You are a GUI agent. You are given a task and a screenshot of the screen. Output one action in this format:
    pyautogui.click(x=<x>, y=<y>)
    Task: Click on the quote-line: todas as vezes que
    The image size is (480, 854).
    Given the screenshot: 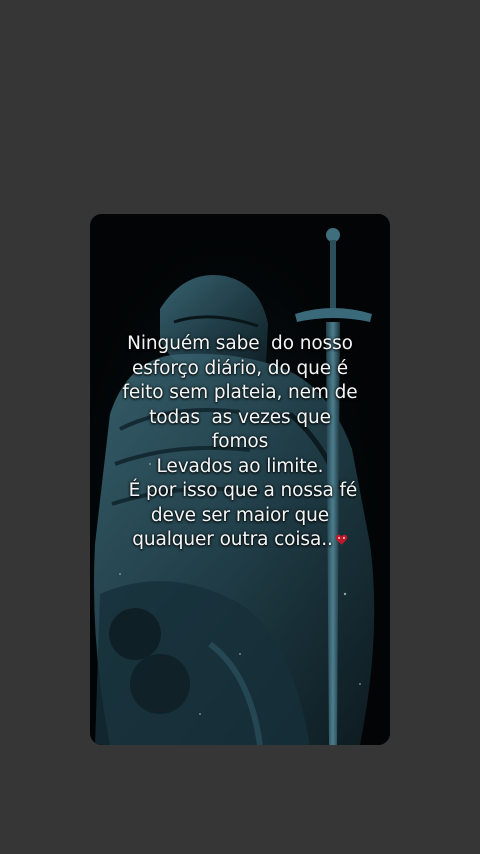 What is the action you would take?
    pyautogui.click(x=240, y=417)
    